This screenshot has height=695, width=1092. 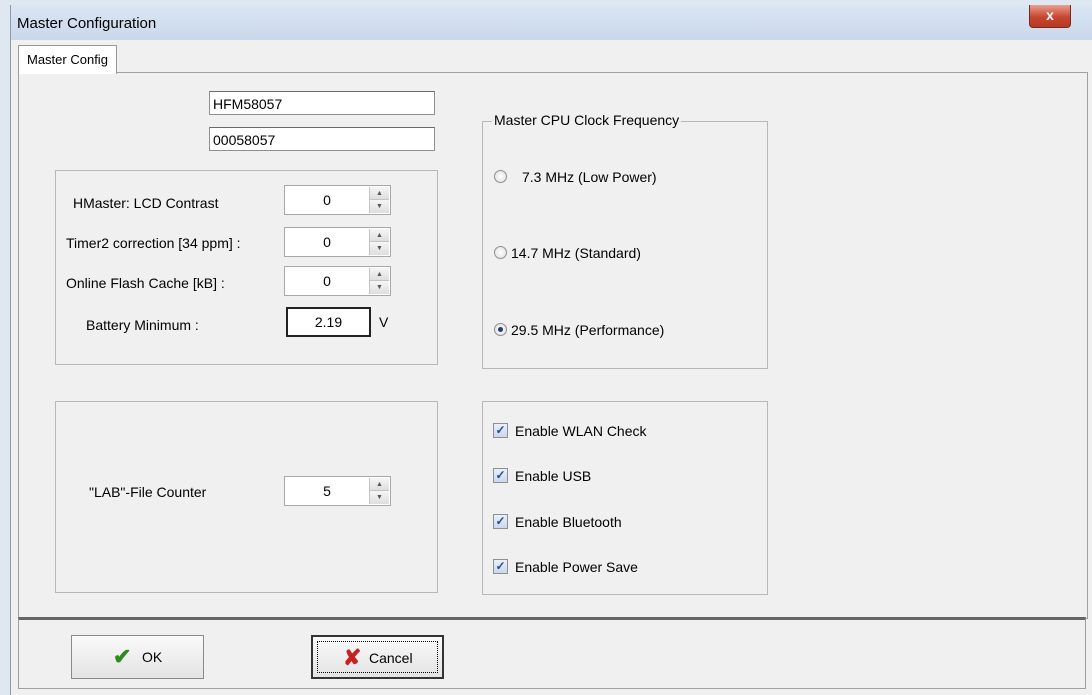 I want to click on checkbox-wlan-check-label: Enable WLAN Check, so click(x=581, y=431).